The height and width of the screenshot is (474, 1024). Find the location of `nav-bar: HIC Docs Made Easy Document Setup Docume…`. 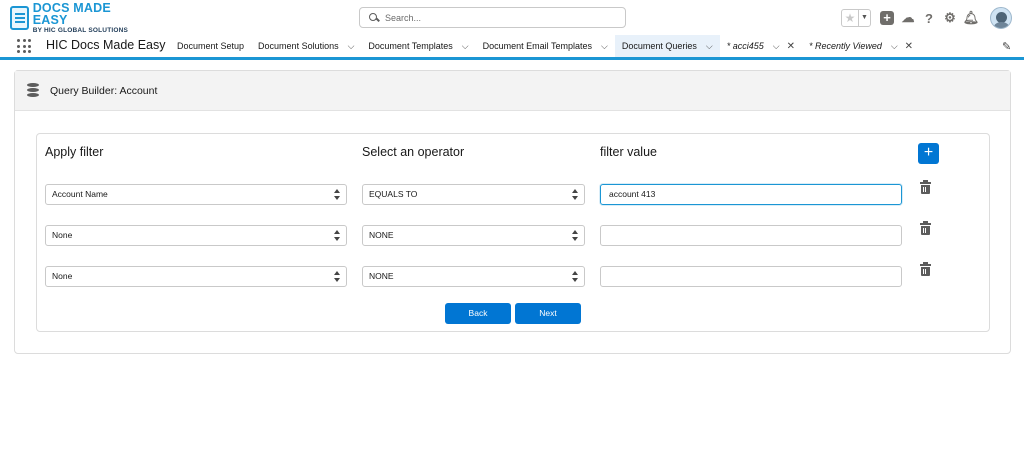

nav-bar: HIC Docs Made Easy Document Setup Docume… is located at coordinates (512, 47).